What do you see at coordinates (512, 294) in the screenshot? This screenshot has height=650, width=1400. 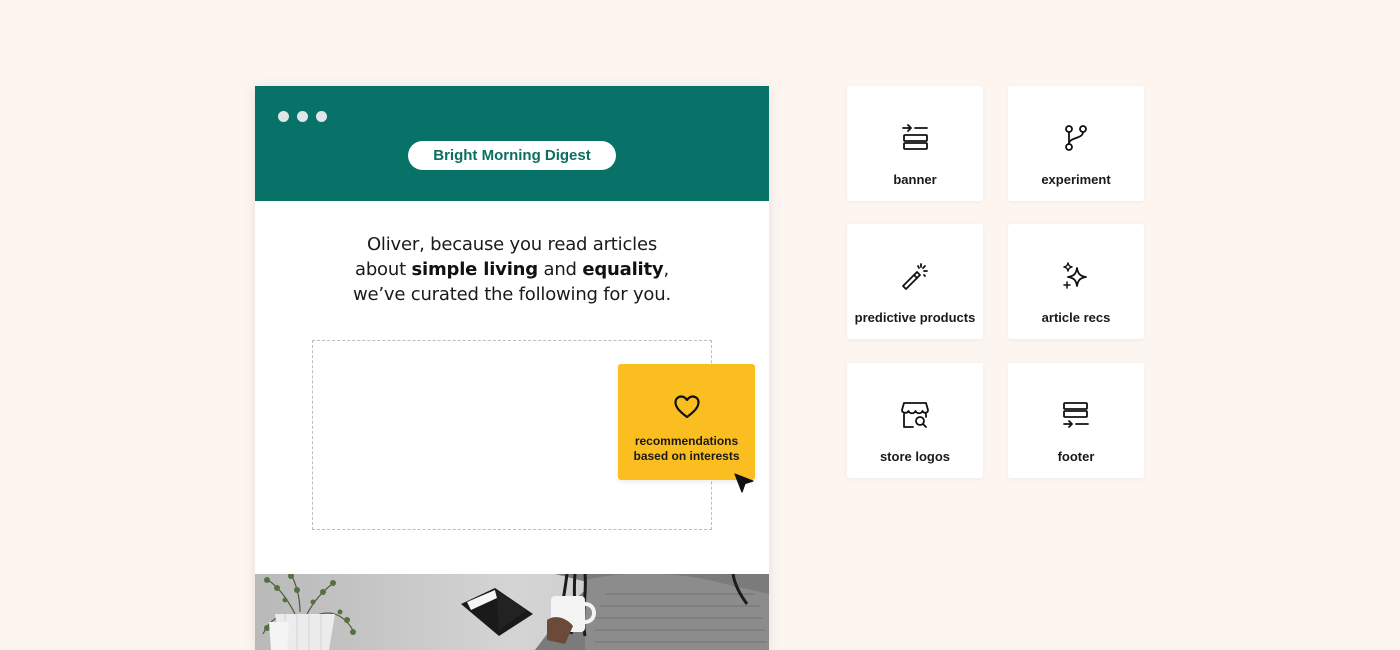 I see `greeting-line-3: we’ve curated the following for you.` at bounding box center [512, 294].